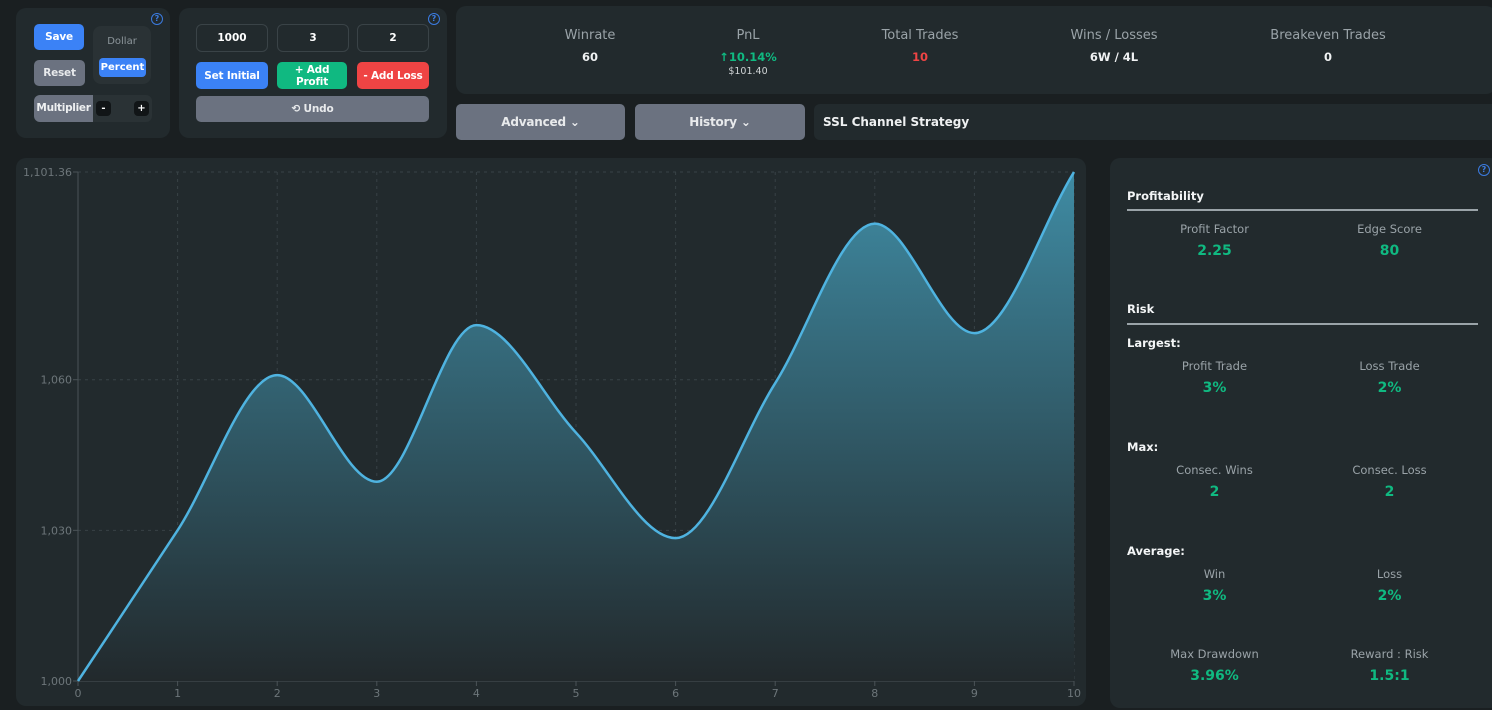  Describe the element at coordinates (1214, 470) in the screenshot. I see `metric-label: Consec. Wins` at that location.